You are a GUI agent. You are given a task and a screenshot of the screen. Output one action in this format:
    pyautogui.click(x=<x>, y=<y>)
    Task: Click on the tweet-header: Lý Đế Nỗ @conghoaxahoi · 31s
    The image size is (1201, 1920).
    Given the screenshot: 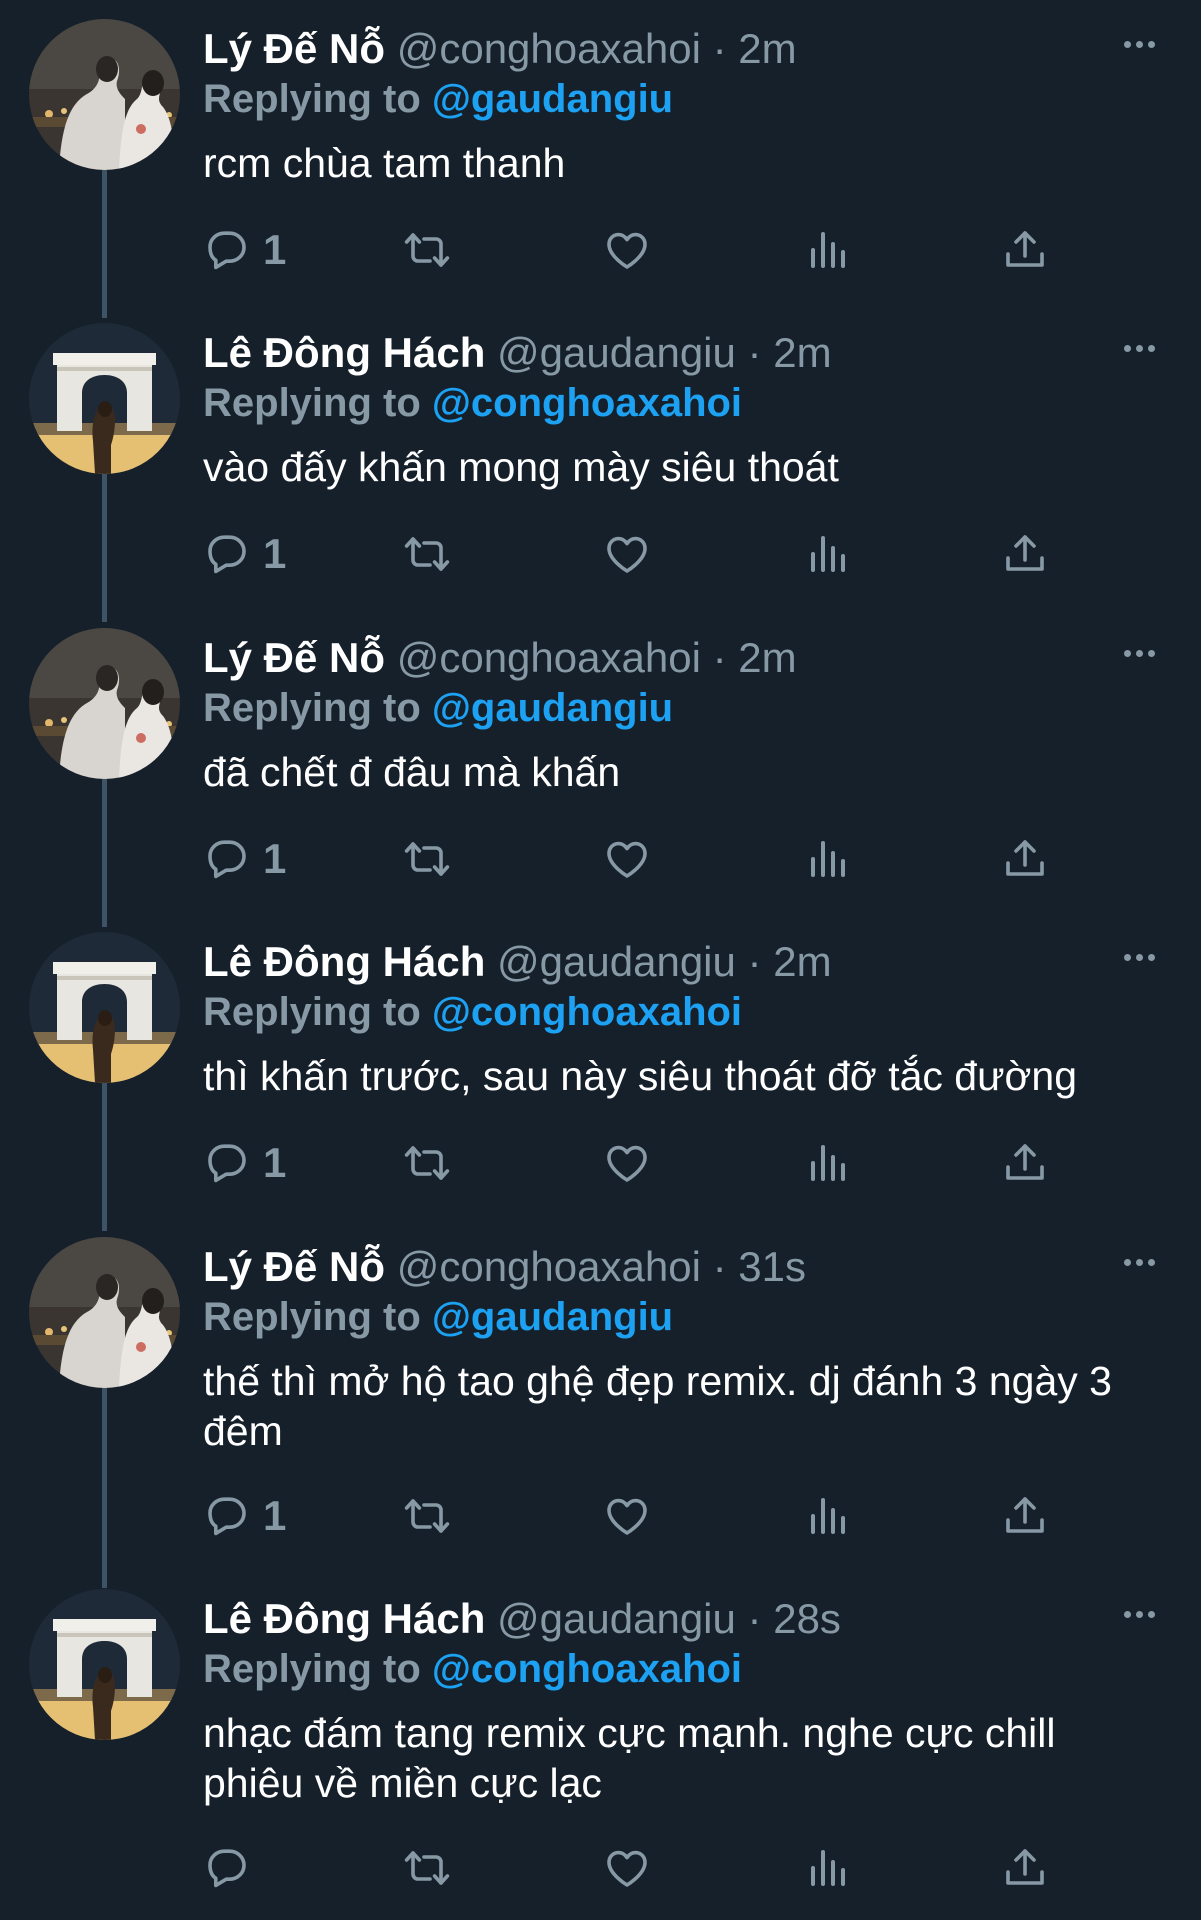 What is the action you would take?
    pyautogui.click(x=504, y=1267)
    